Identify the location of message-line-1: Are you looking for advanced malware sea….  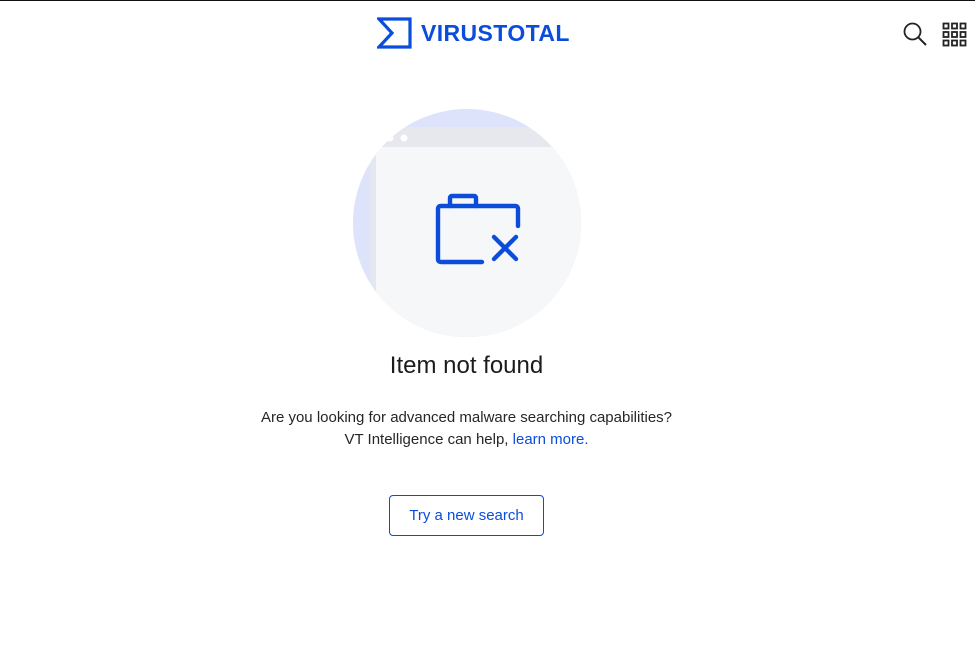
(466, 417).